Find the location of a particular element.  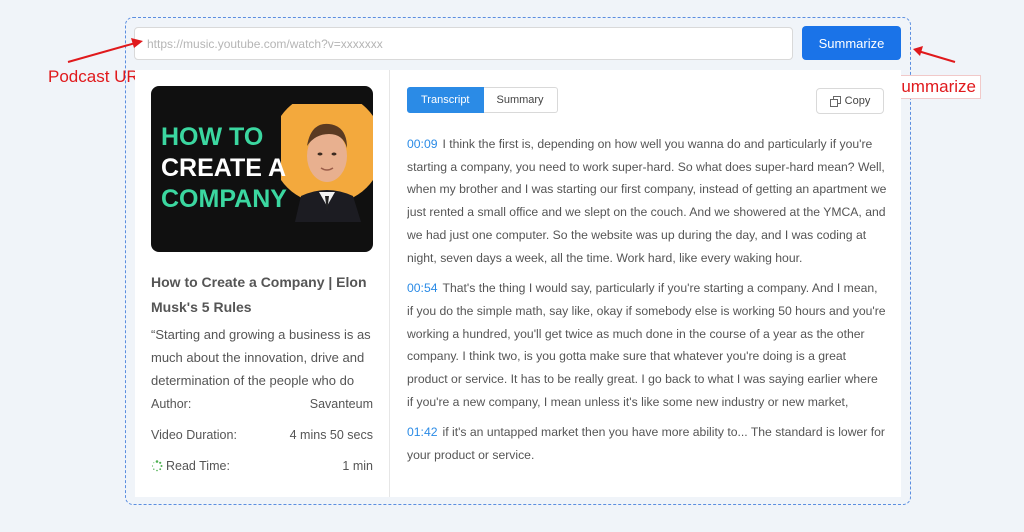

readtime-value: 1 min is located at coordinates (357, 466).